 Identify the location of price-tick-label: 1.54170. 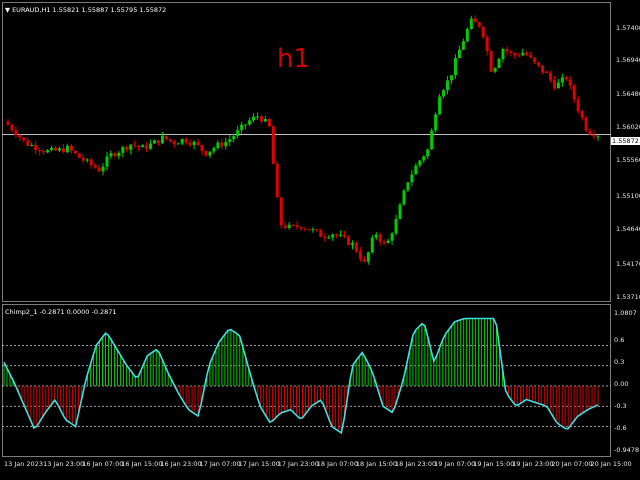
(628, 264).